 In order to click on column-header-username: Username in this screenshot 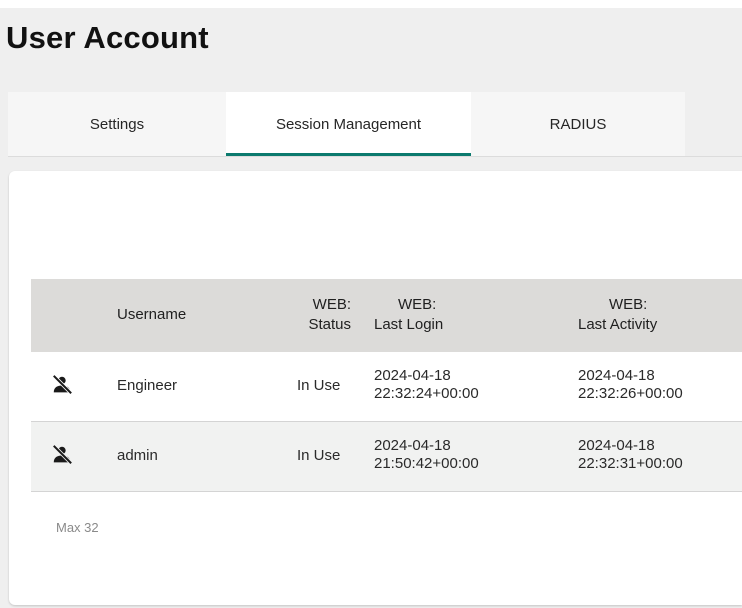, I will do `click(152, 314)`.